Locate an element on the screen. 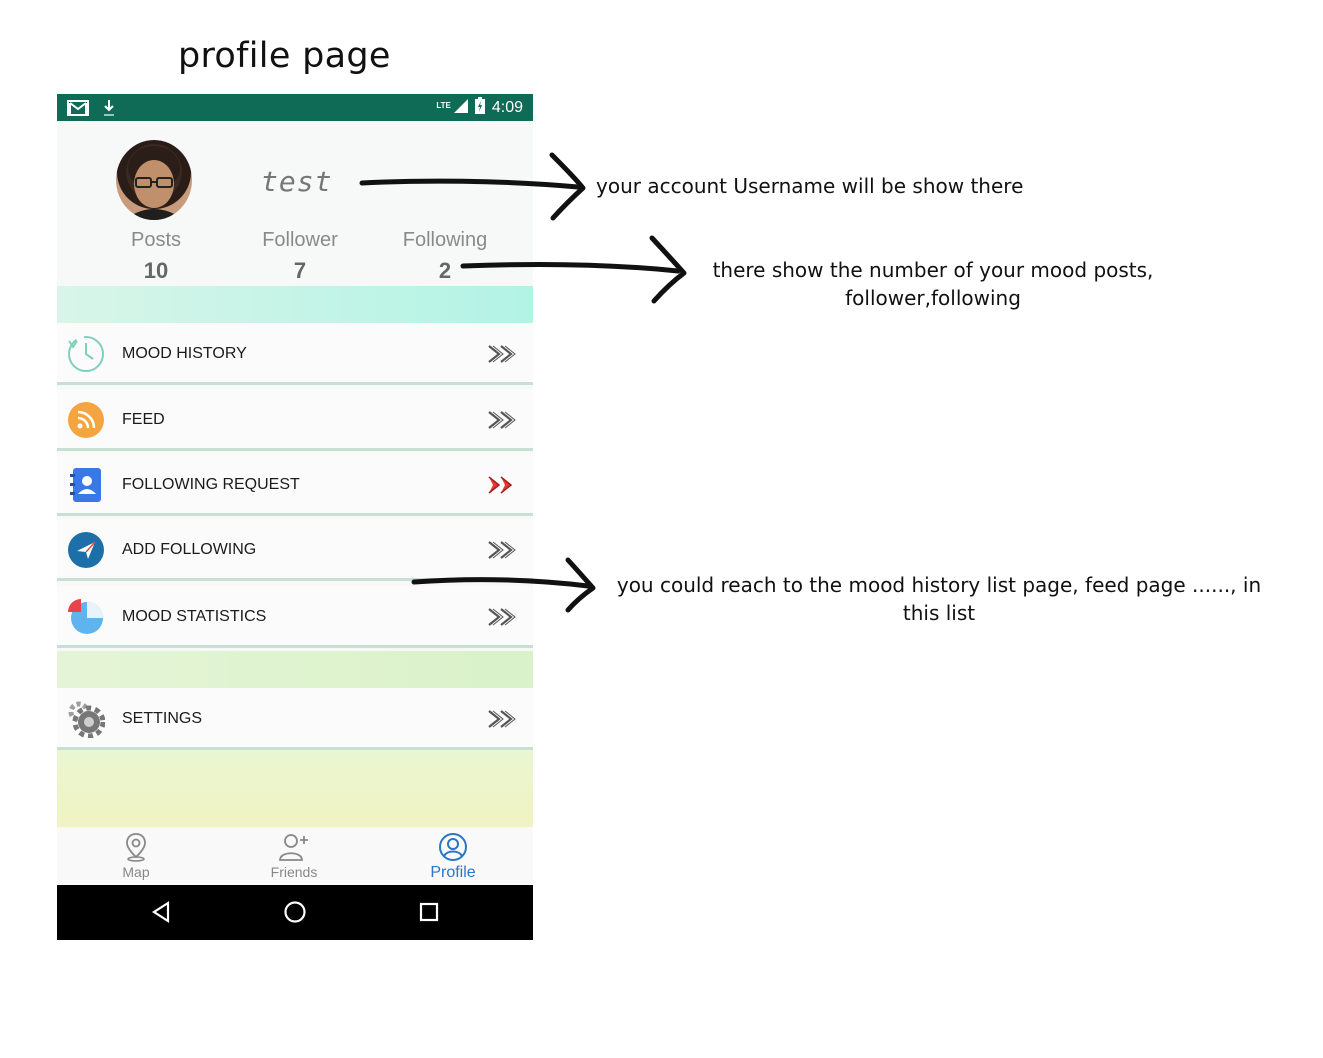 The height and width of the screenshot is (1058, 1323). annotation-text: this list is located at coordinates (939, 613).